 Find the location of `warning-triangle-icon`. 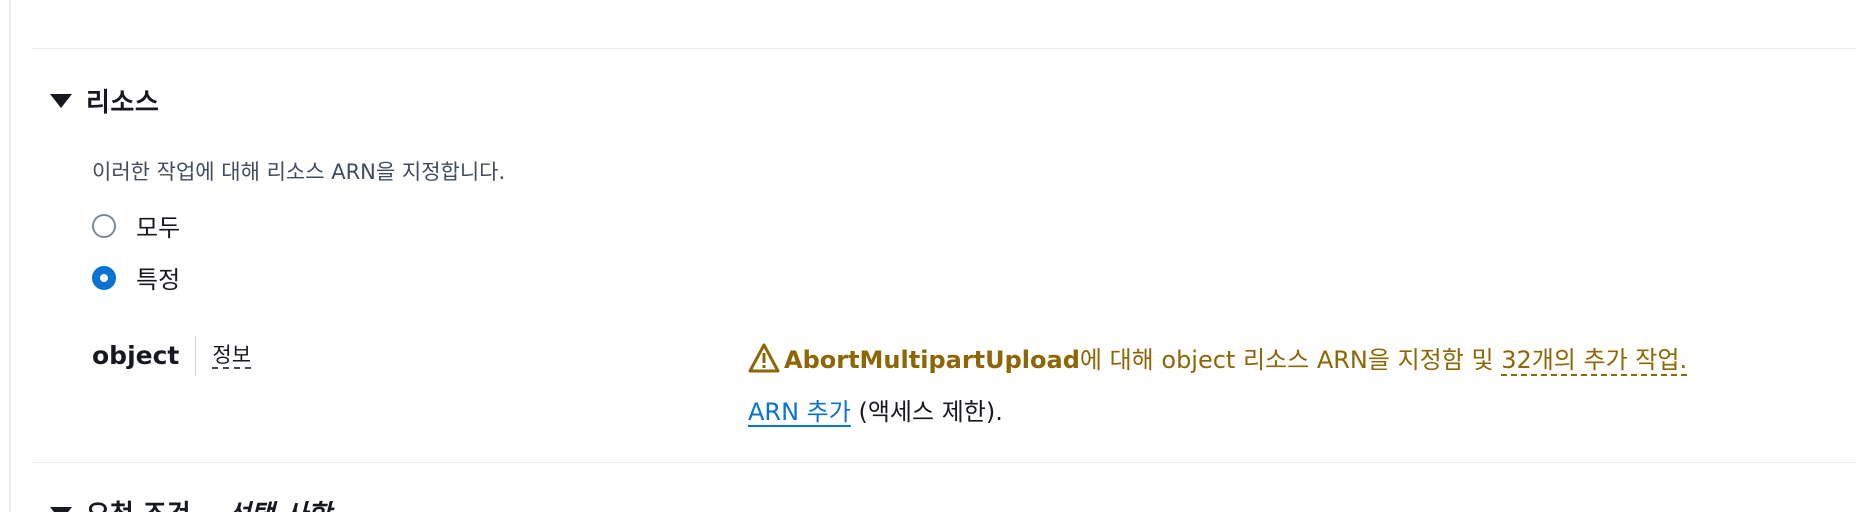

warning-triangle-icon is located at coordinates (764, 358).